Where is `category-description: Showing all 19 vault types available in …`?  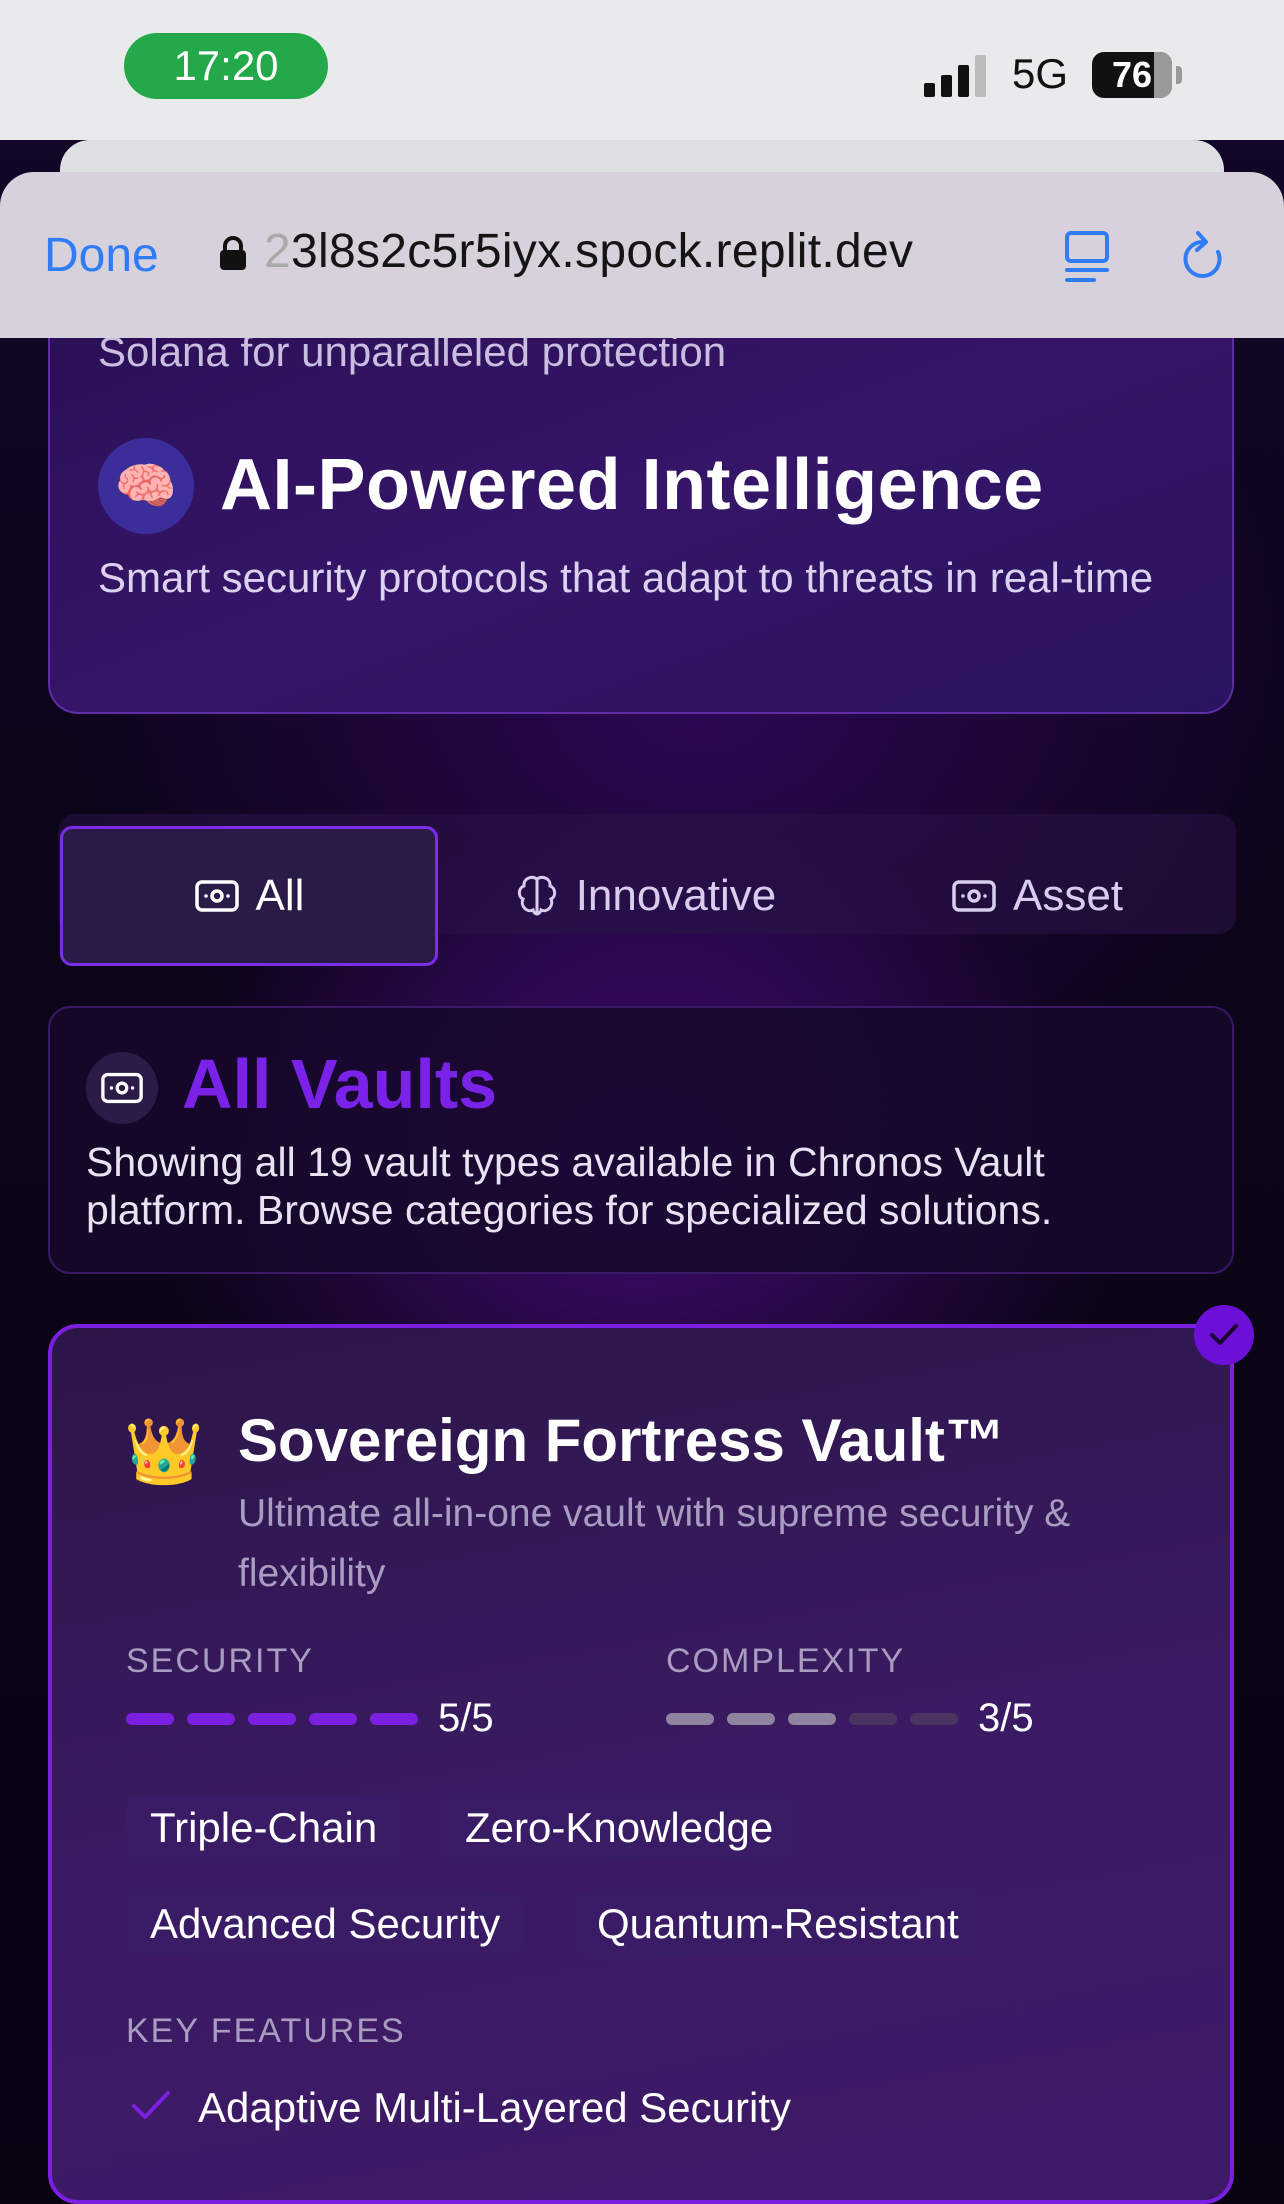 category-description: Showing all 19 vault types available in … is located at coordinates (569, 1186).